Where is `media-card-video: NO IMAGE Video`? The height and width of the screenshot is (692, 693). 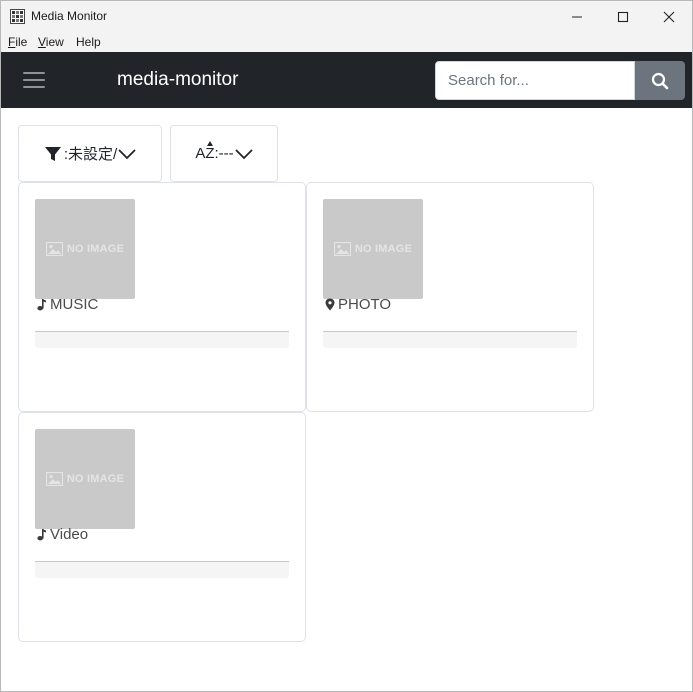
media-card-video: NO IMAGE Video is located at coordinates (162, 527).